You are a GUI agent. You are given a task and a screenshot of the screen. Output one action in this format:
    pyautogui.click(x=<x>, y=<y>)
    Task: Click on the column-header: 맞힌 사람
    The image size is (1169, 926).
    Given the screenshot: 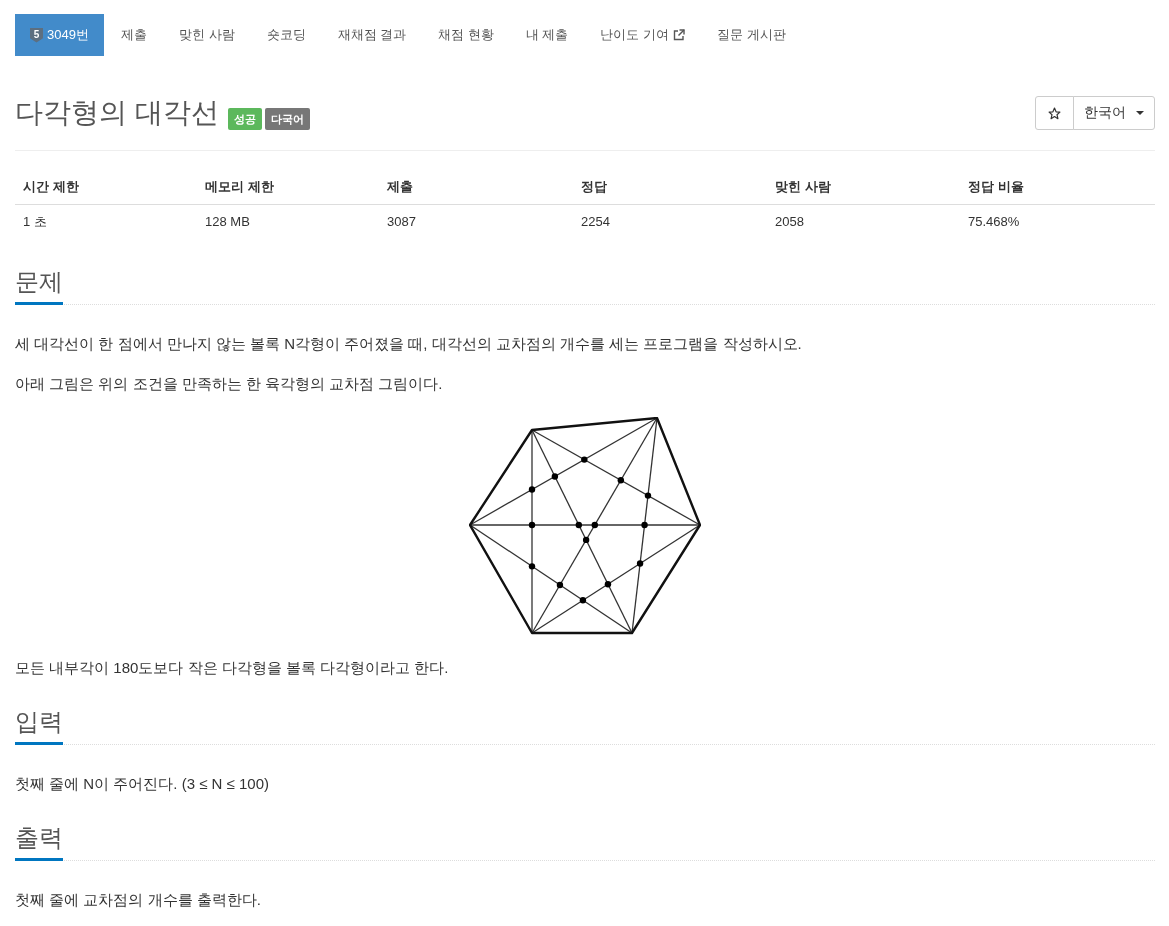 What is the action you would take?
    pyautogui.click(x=863, y=187)
    